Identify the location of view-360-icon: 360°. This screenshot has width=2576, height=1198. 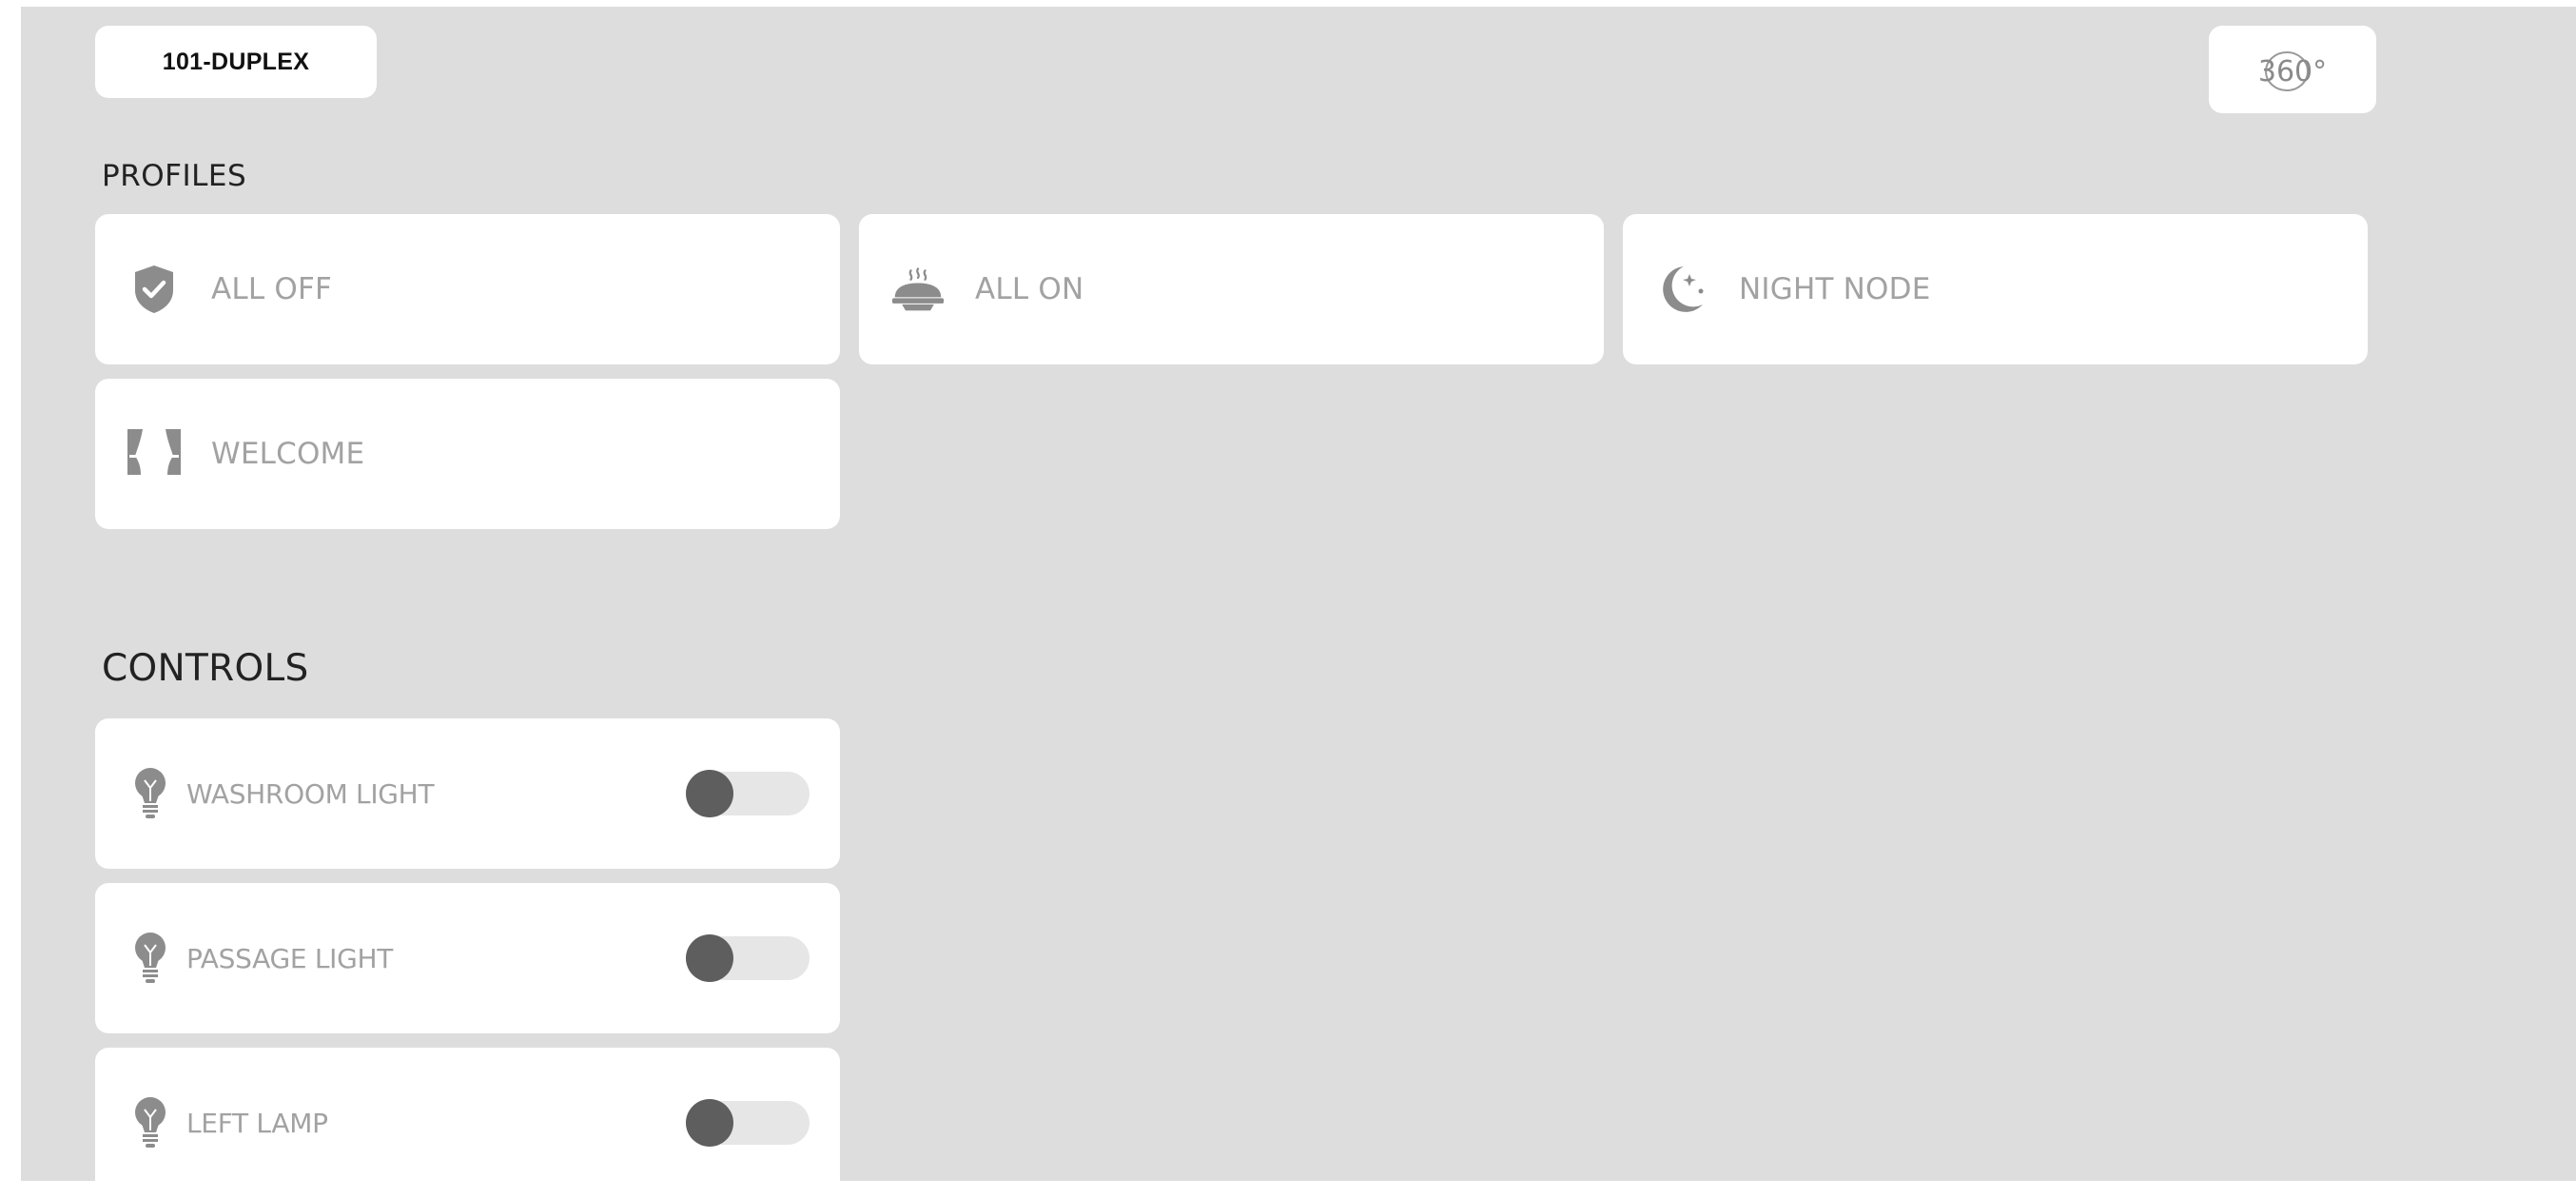
(2292, 71).